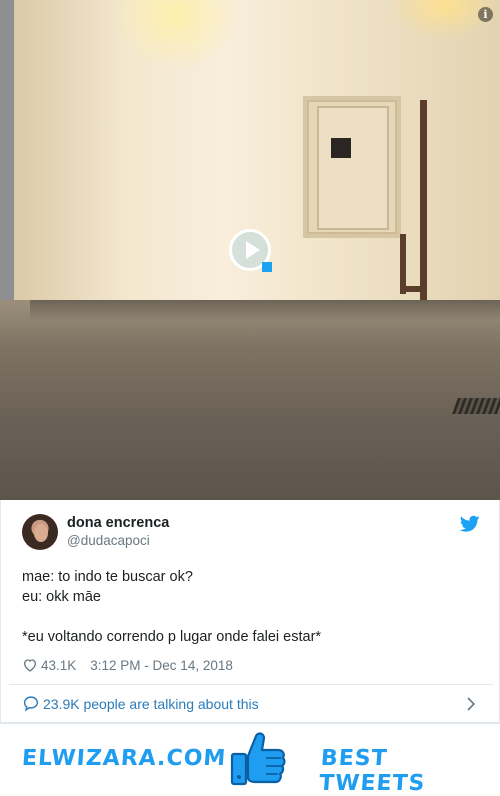  I want to click on tweet-text-line, so click(252, 617).